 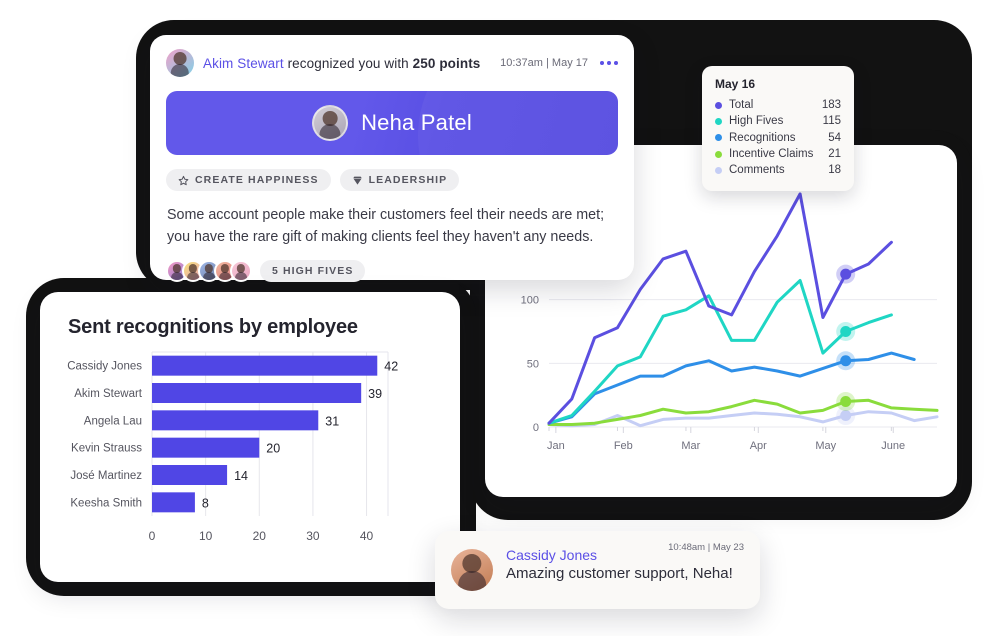 I want to click on recognition-tag-label: LEADERSHIP, so click(x=408, y=180).